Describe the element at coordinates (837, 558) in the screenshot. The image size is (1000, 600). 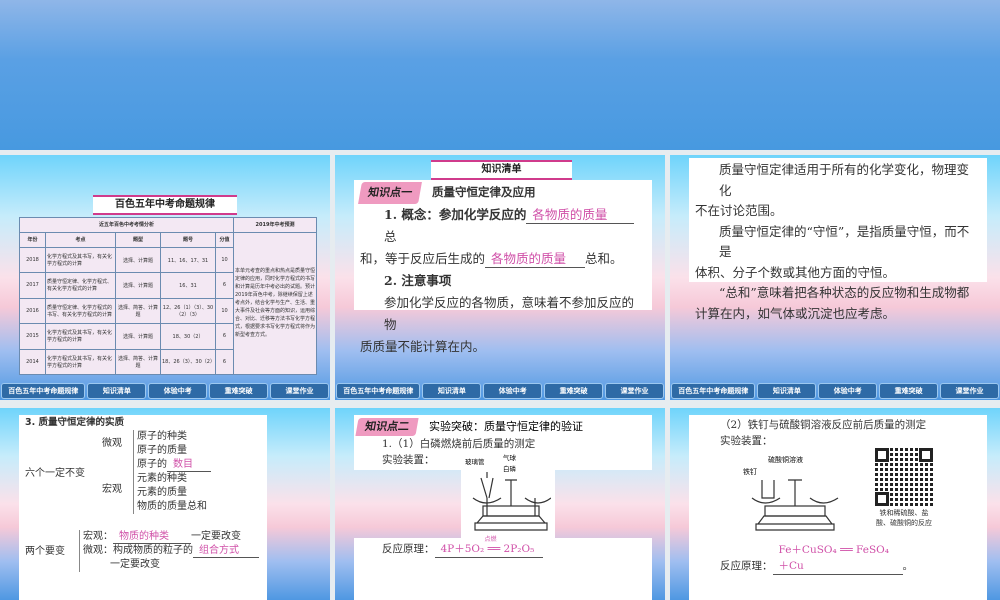
I see `answer-blank: Fe＋CuSO₄ ══ FeSO₄＋Cu` at that location.